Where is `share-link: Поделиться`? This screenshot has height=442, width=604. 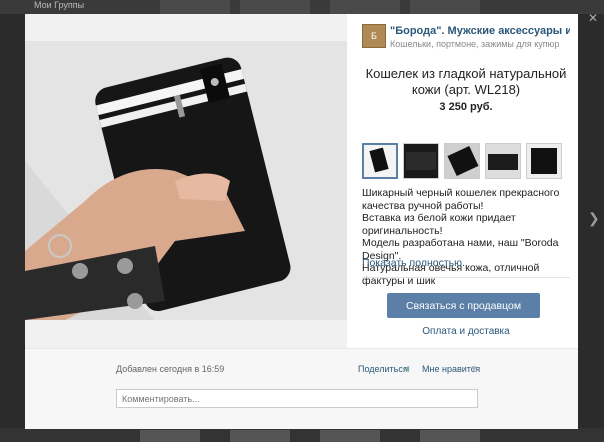 share-link: Поделиться is located at coordinates (383, 369).